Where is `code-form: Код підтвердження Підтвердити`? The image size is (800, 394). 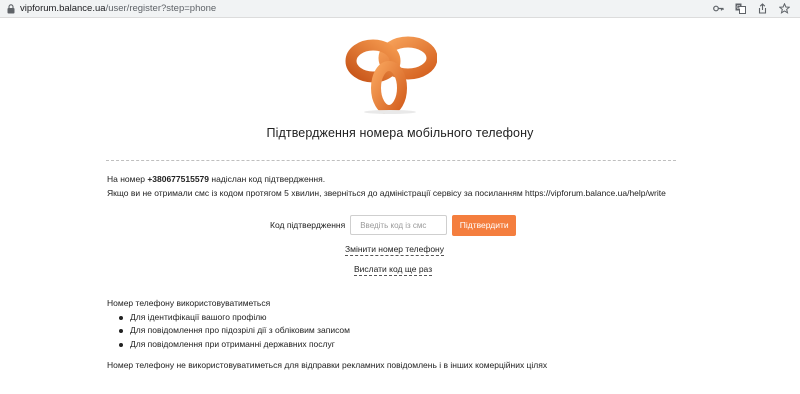 code-form: Код підтвердження Підтвердити is located at coordinates (393, 225).